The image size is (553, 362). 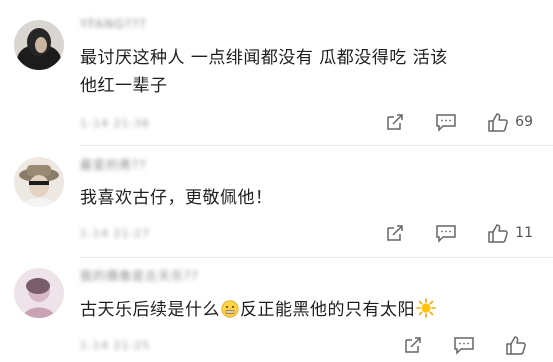 What do you see at coordinates (230, 313) in the screenshot?
I see `grimace-emoji-icon` at bounding box center [230, 313].